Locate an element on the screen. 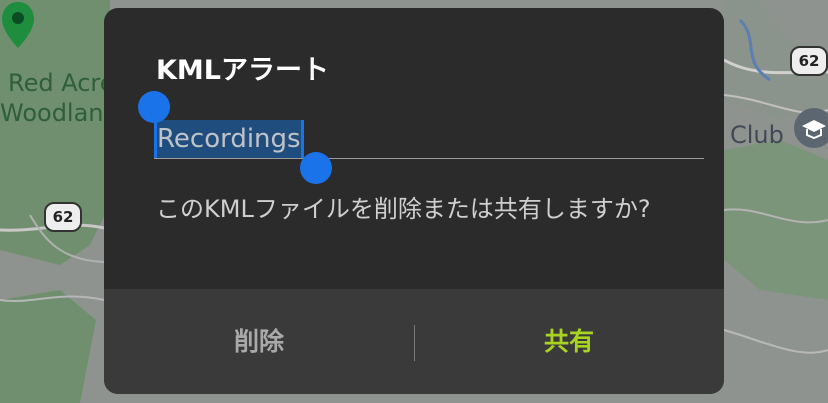 This screenshot has height=403, width=828. delete-button: 削除 is located at coordinates (259, 341).